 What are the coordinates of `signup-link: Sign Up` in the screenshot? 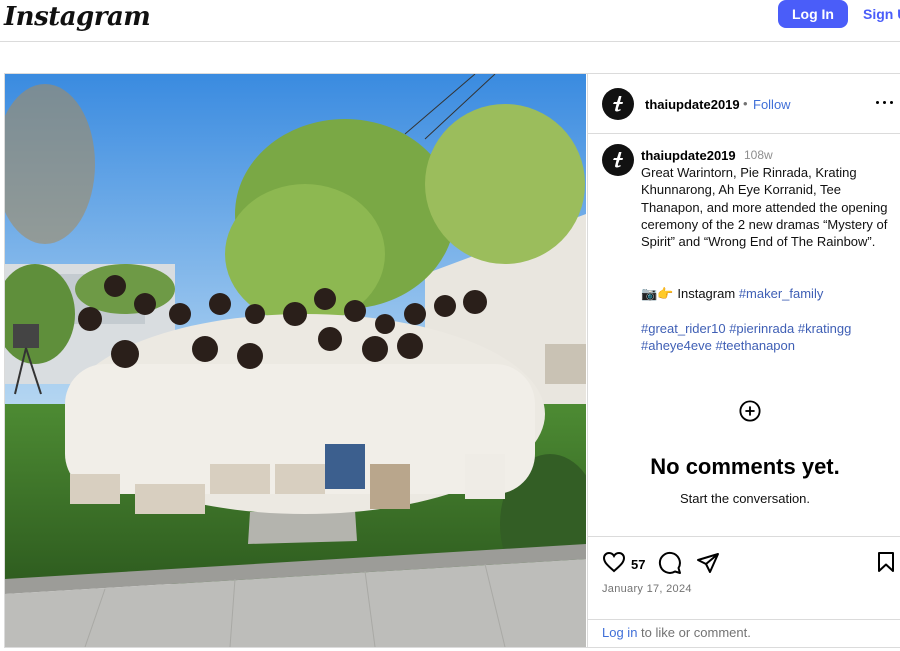 It's located at (881, 14).